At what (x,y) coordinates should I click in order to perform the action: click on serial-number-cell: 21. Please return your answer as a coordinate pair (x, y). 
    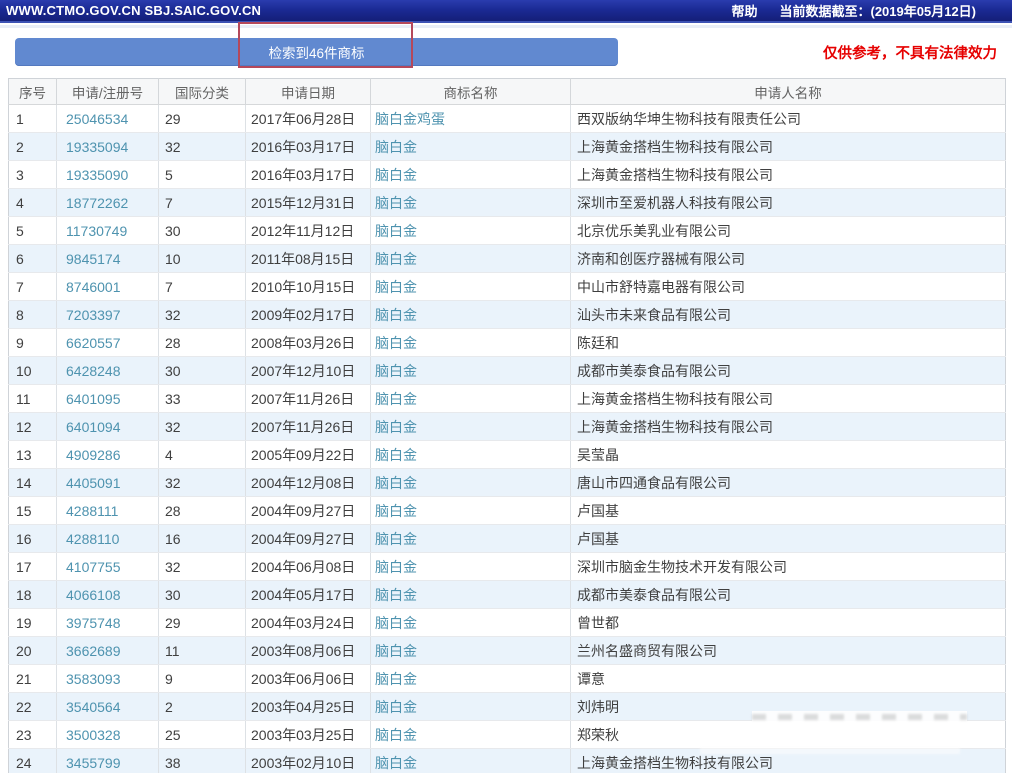
    Looking at the image, I should click on (32, 678).